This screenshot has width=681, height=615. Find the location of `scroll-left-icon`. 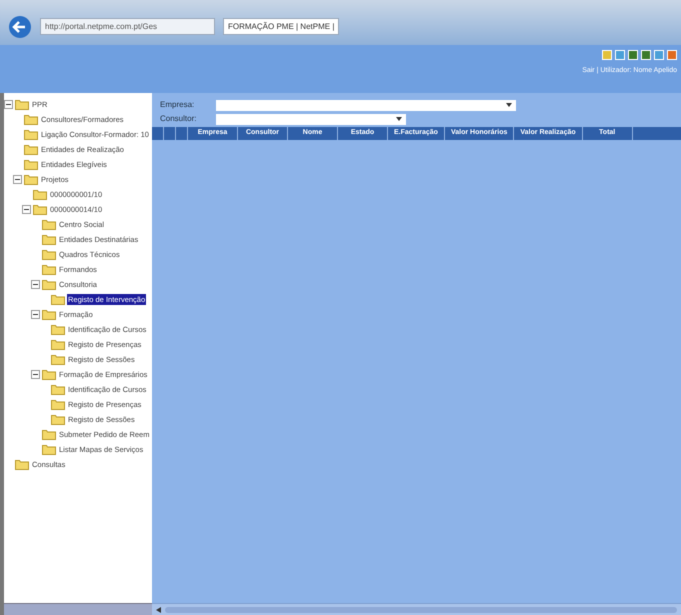

scroll-left-icon is located at coordinates (158, 609).